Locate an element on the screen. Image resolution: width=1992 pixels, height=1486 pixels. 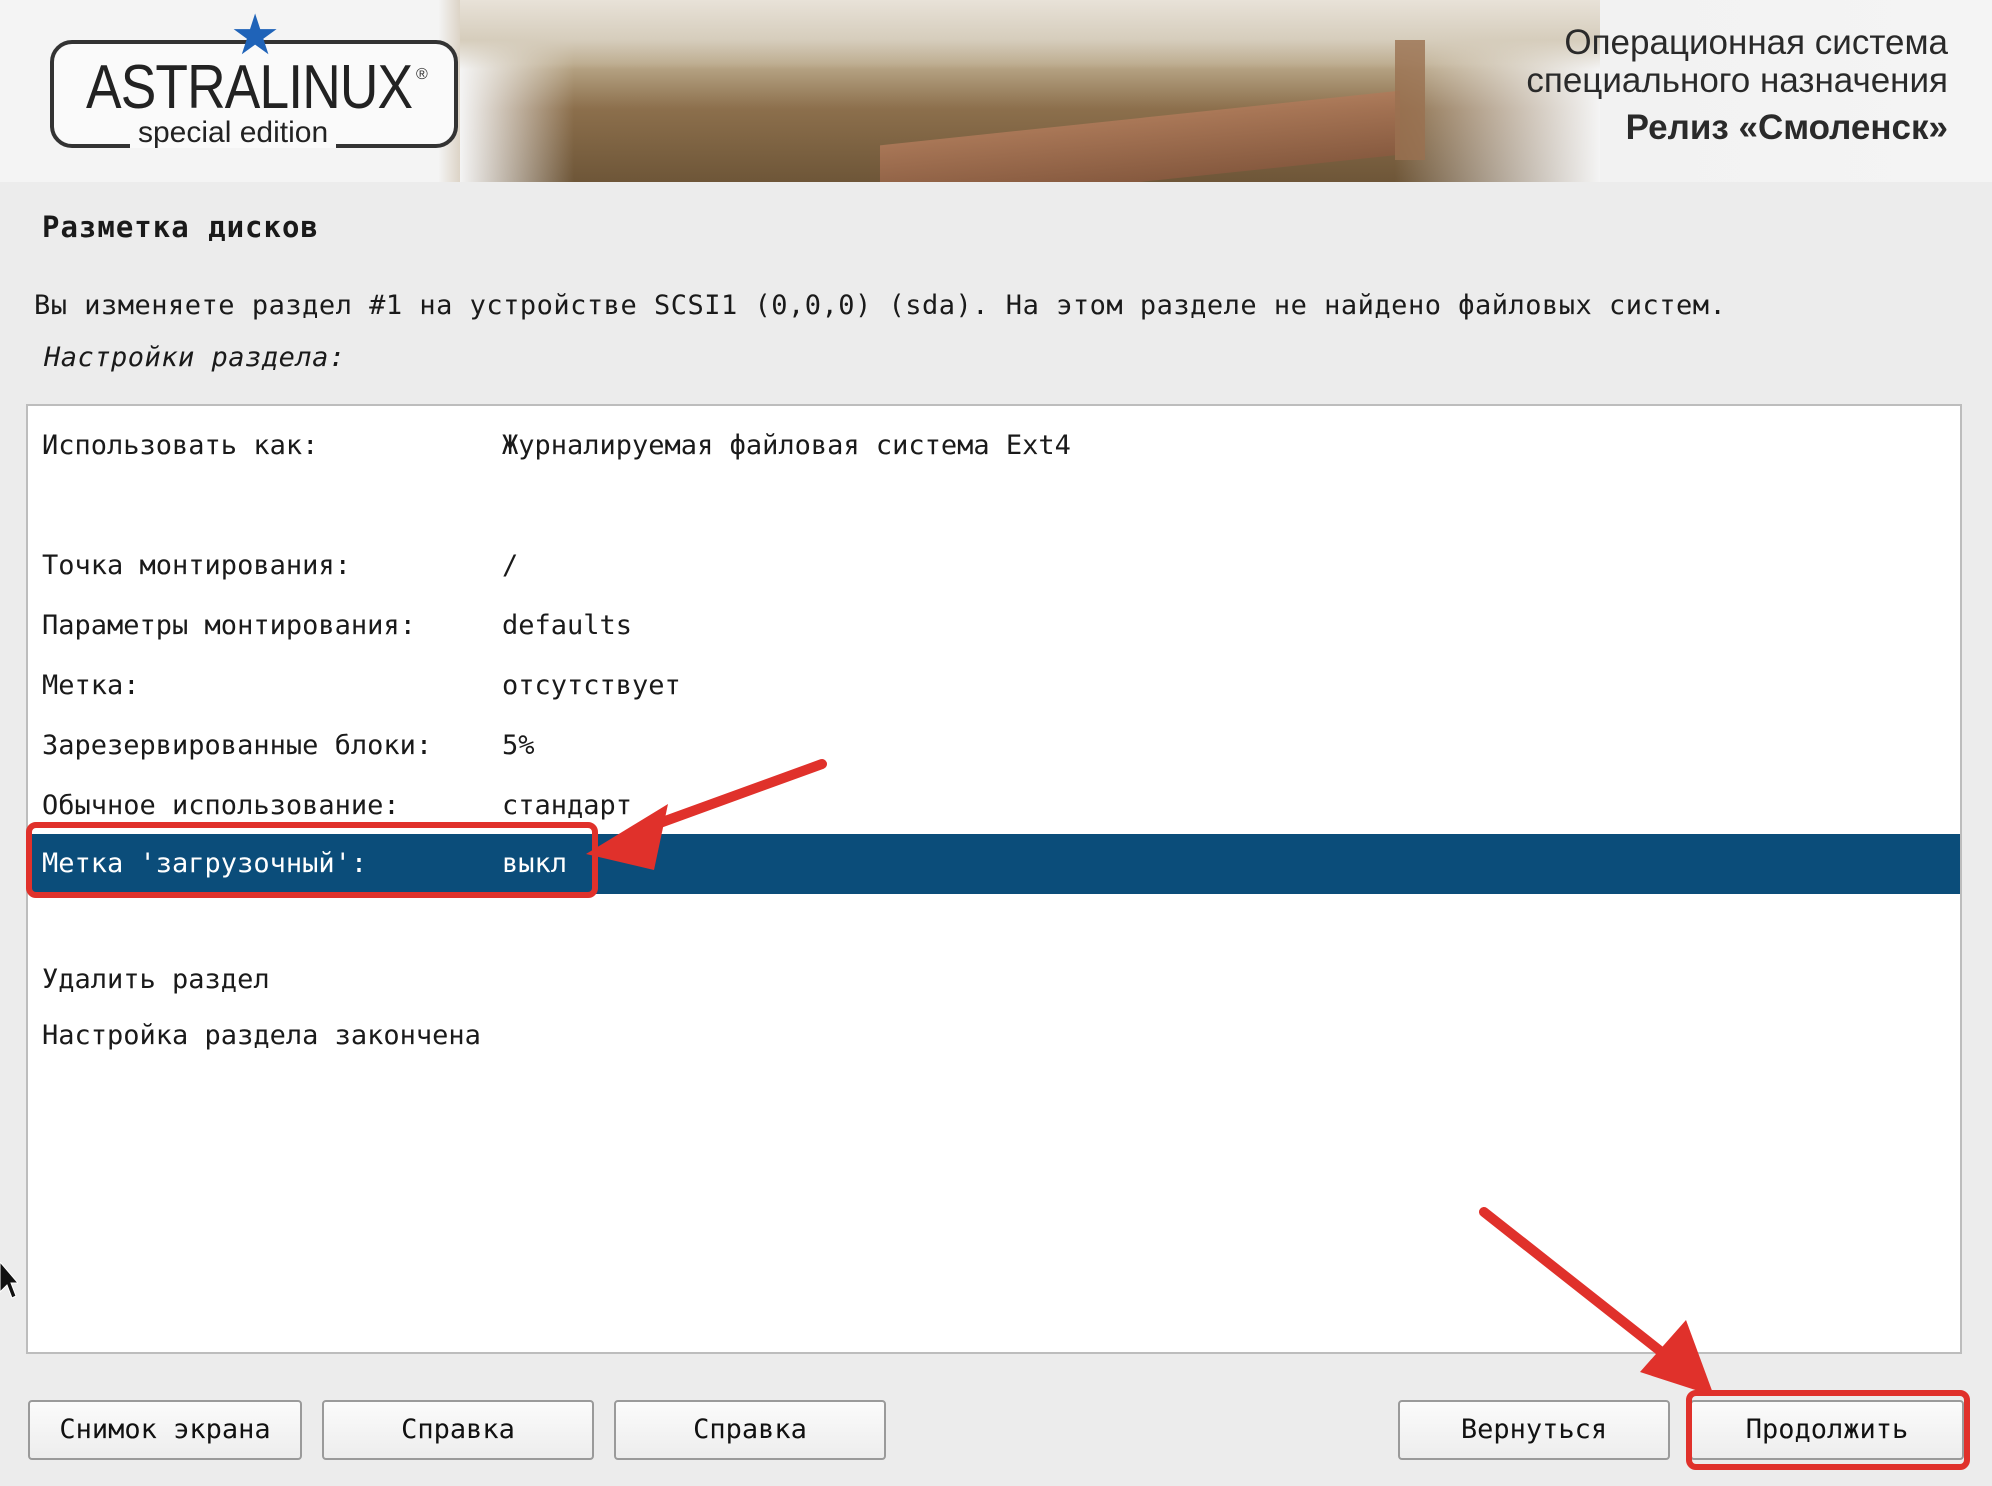
list-item-bootable-flag: Метка 'загрузочный': выкл is located at coordinates (994, 864).